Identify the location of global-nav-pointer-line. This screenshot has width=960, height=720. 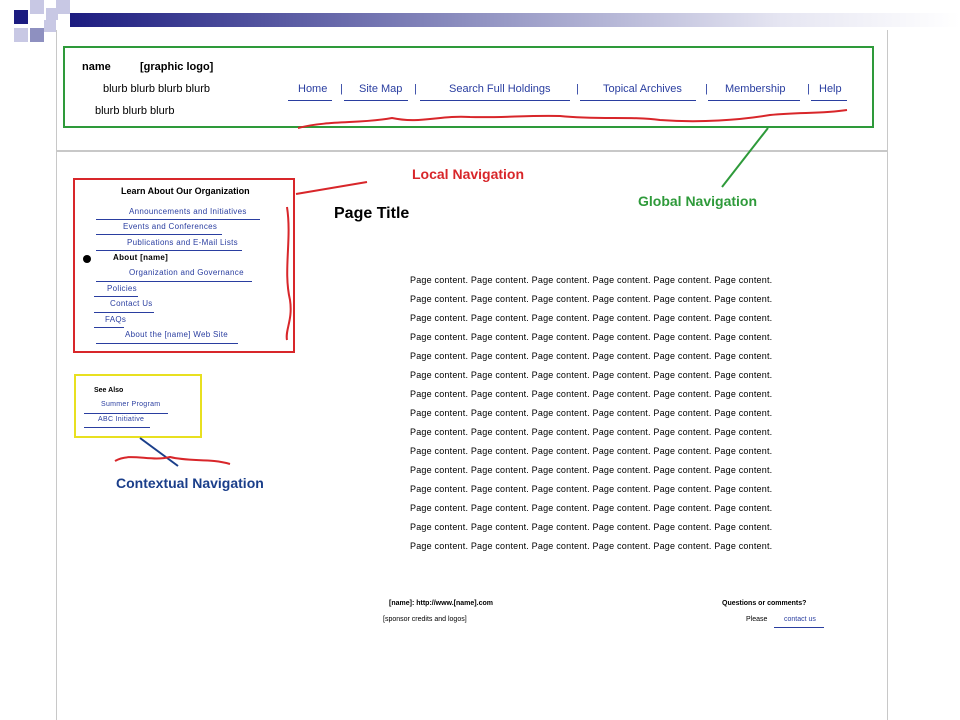
(745, 157).